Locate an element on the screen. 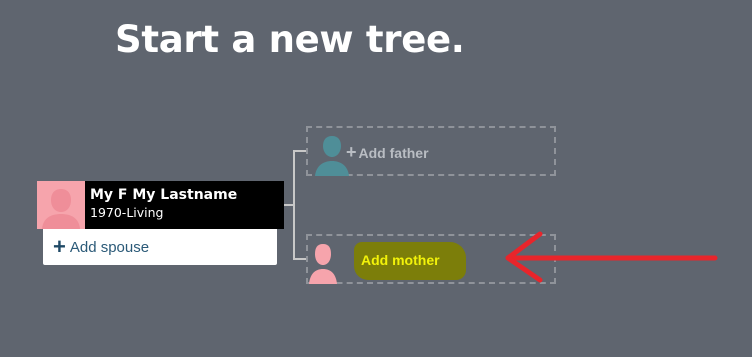 The image size is (752, 357). add-father-label: + Add father is located at coordinates (387, 152).